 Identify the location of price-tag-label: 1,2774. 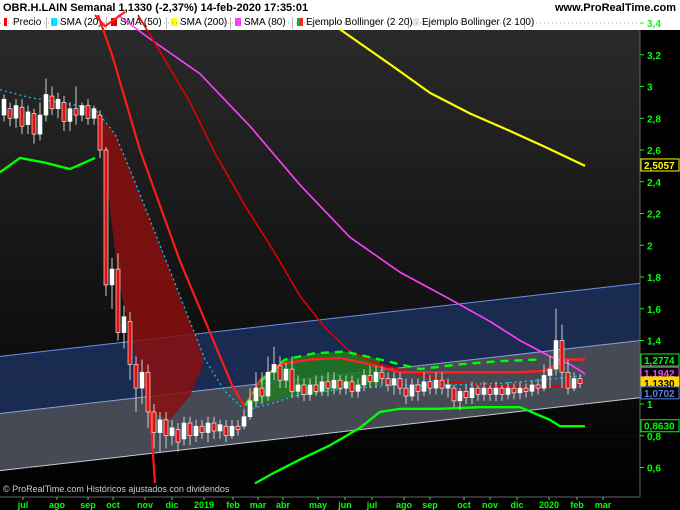
(659, 361).